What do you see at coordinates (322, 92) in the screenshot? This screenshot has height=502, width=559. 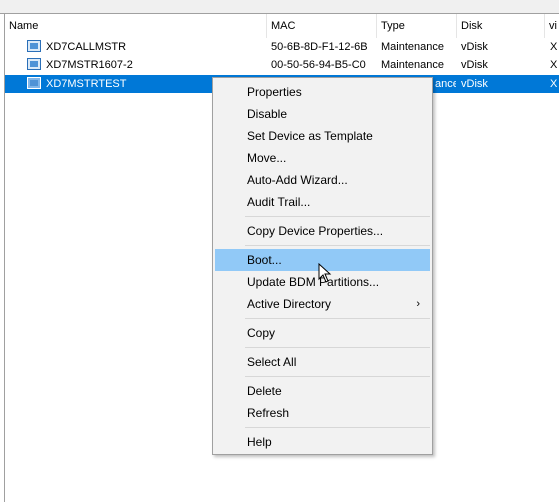 I see `menu-item-properties: Properties` at bounding box center [322, 92].